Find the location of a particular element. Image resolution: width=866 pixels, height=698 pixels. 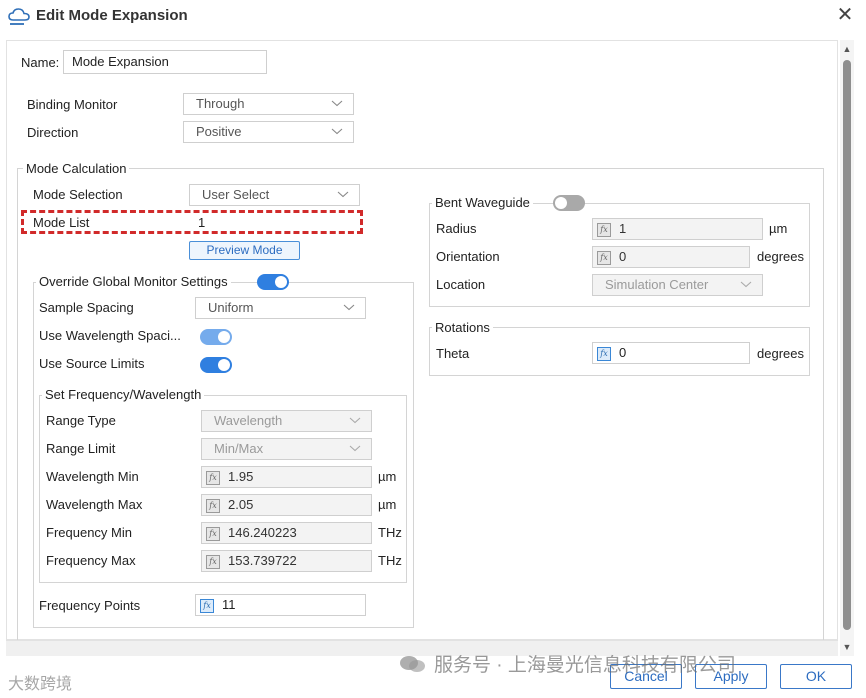

range-type-value: Wavelength is located at coordinates (248, 420).